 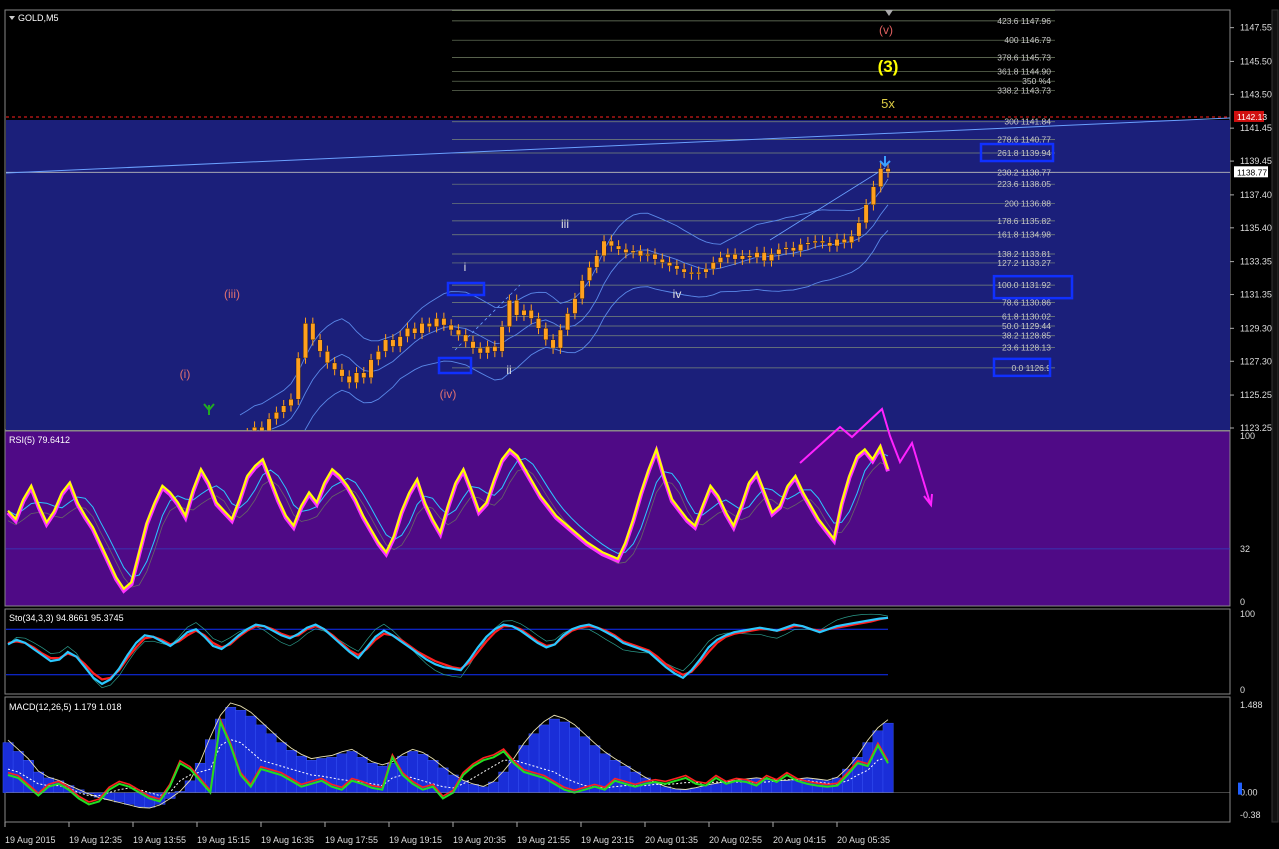 What do you see at coordinates (1251, 705) in the screenshot?
I see `macd-tick-label: 1.488` at bounding box center [1251, 705].